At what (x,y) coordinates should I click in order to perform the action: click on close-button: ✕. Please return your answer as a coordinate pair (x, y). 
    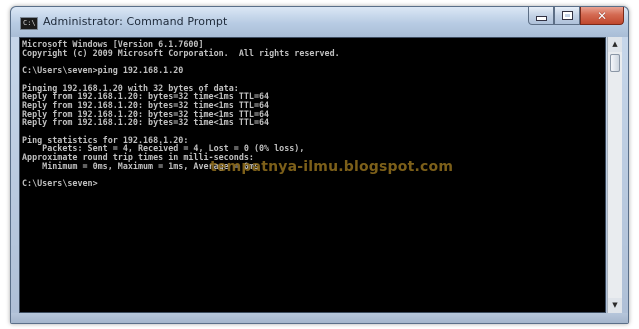
    Looking at the image, I should click on (602, 16).